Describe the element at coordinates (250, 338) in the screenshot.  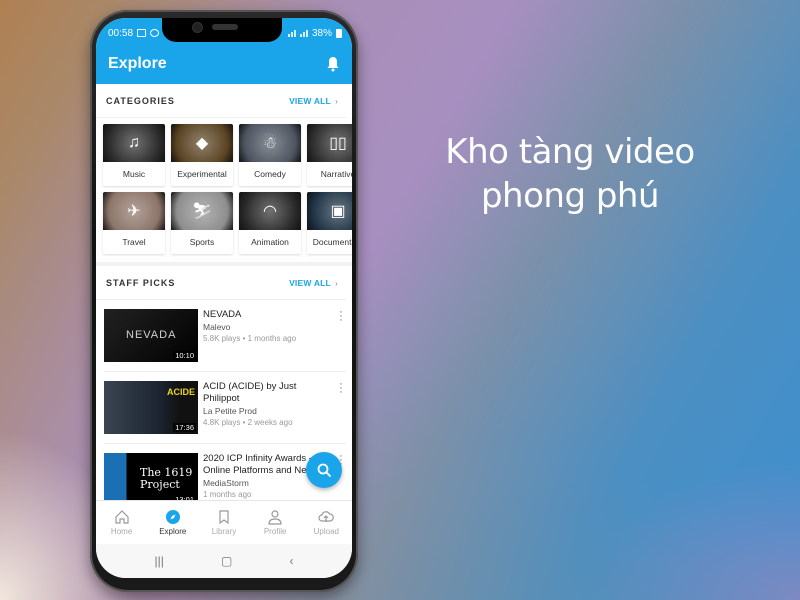
I see `video-stats: 5.8K plays • 1 months ago` at that location.